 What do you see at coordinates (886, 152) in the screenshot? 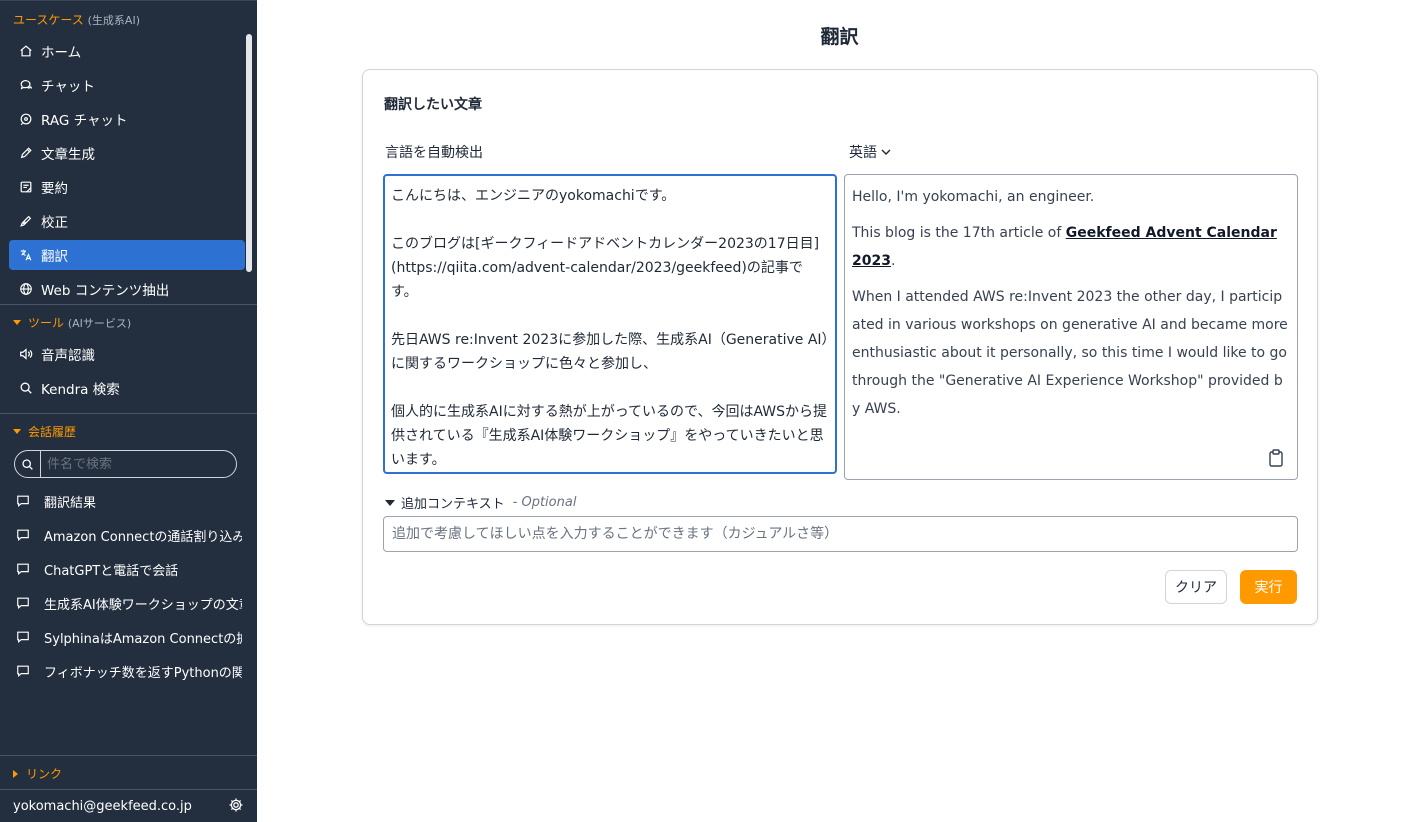
I see `chevron-down-icon` at bounding box center [886, 152].